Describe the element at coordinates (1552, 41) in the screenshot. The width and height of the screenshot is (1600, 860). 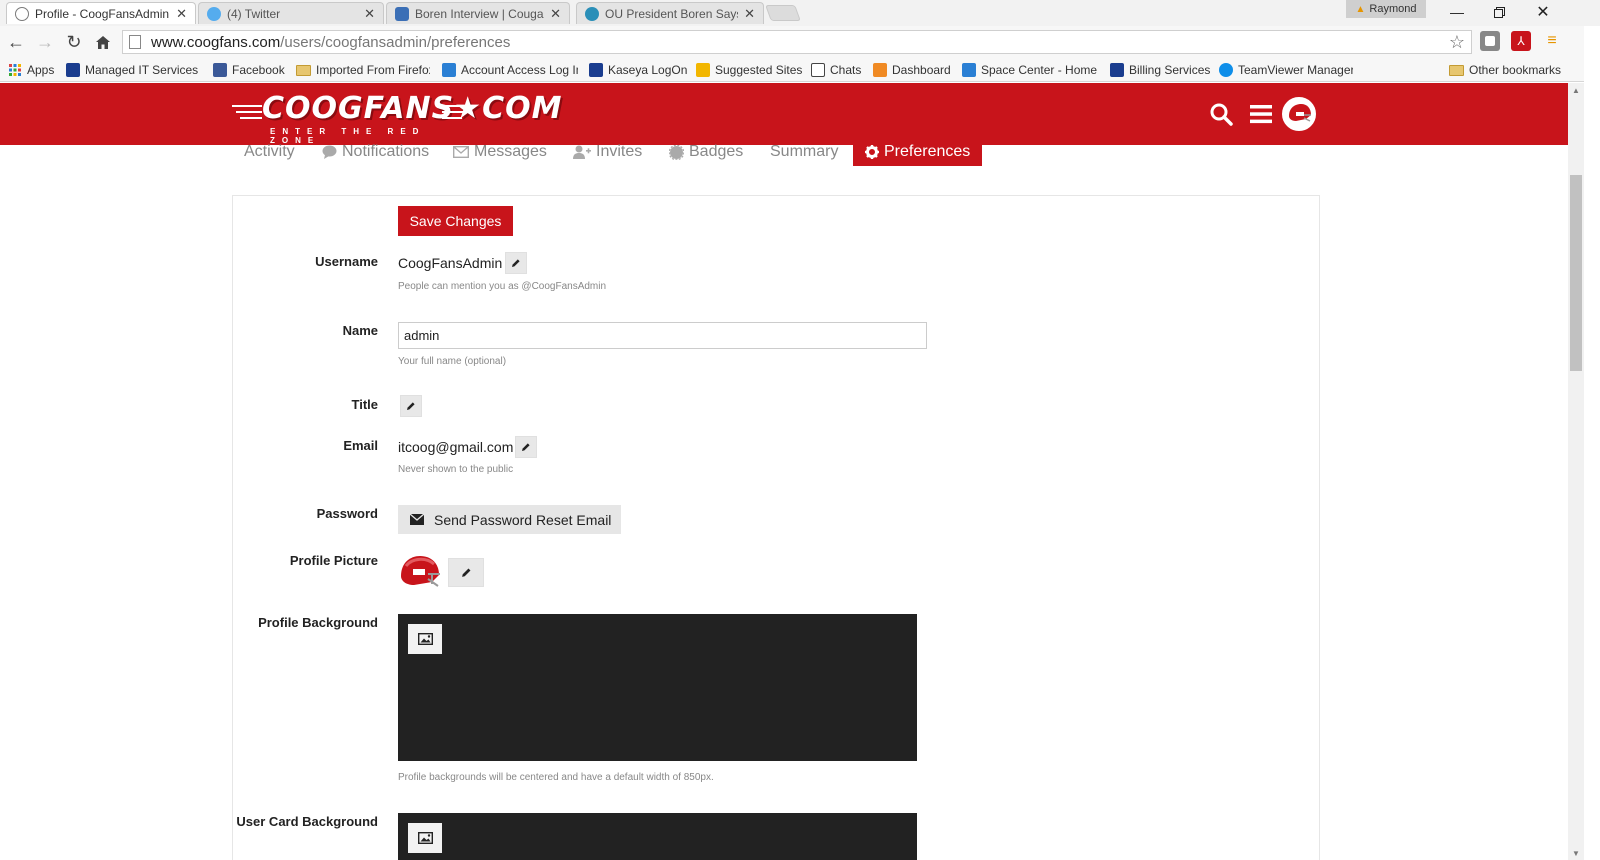
I see `chrome-menu-icon: ≡` at that location.